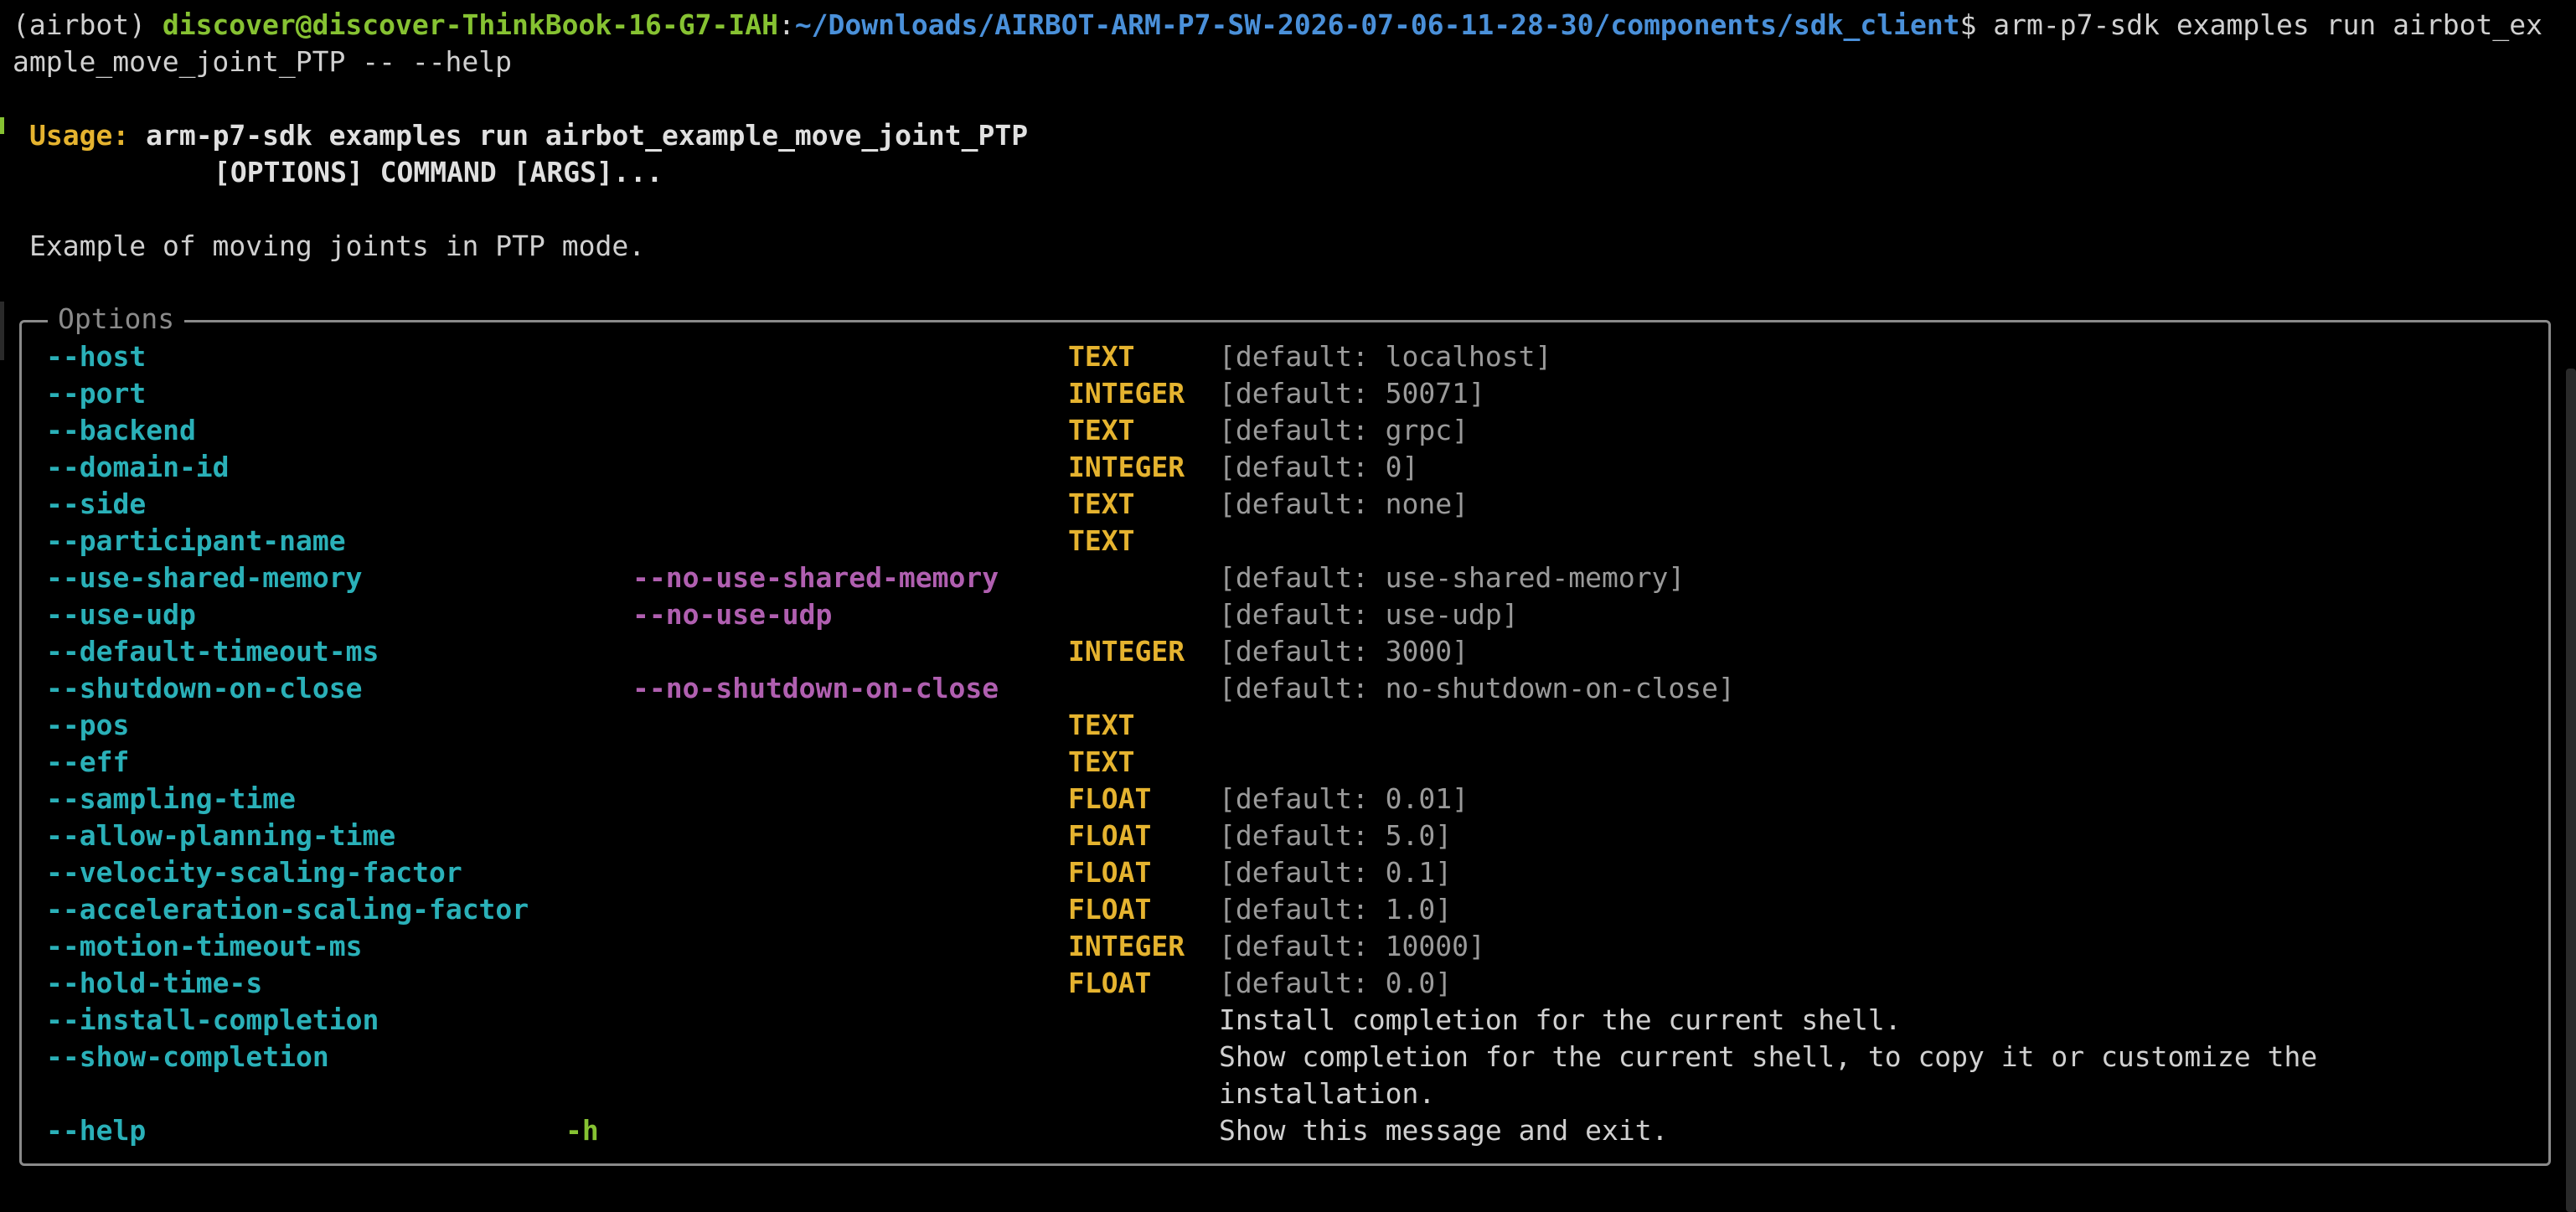 This screenshot has width=2576, height=1212. I want to click on option-row: --eff TEXT, so click(1288, 763).